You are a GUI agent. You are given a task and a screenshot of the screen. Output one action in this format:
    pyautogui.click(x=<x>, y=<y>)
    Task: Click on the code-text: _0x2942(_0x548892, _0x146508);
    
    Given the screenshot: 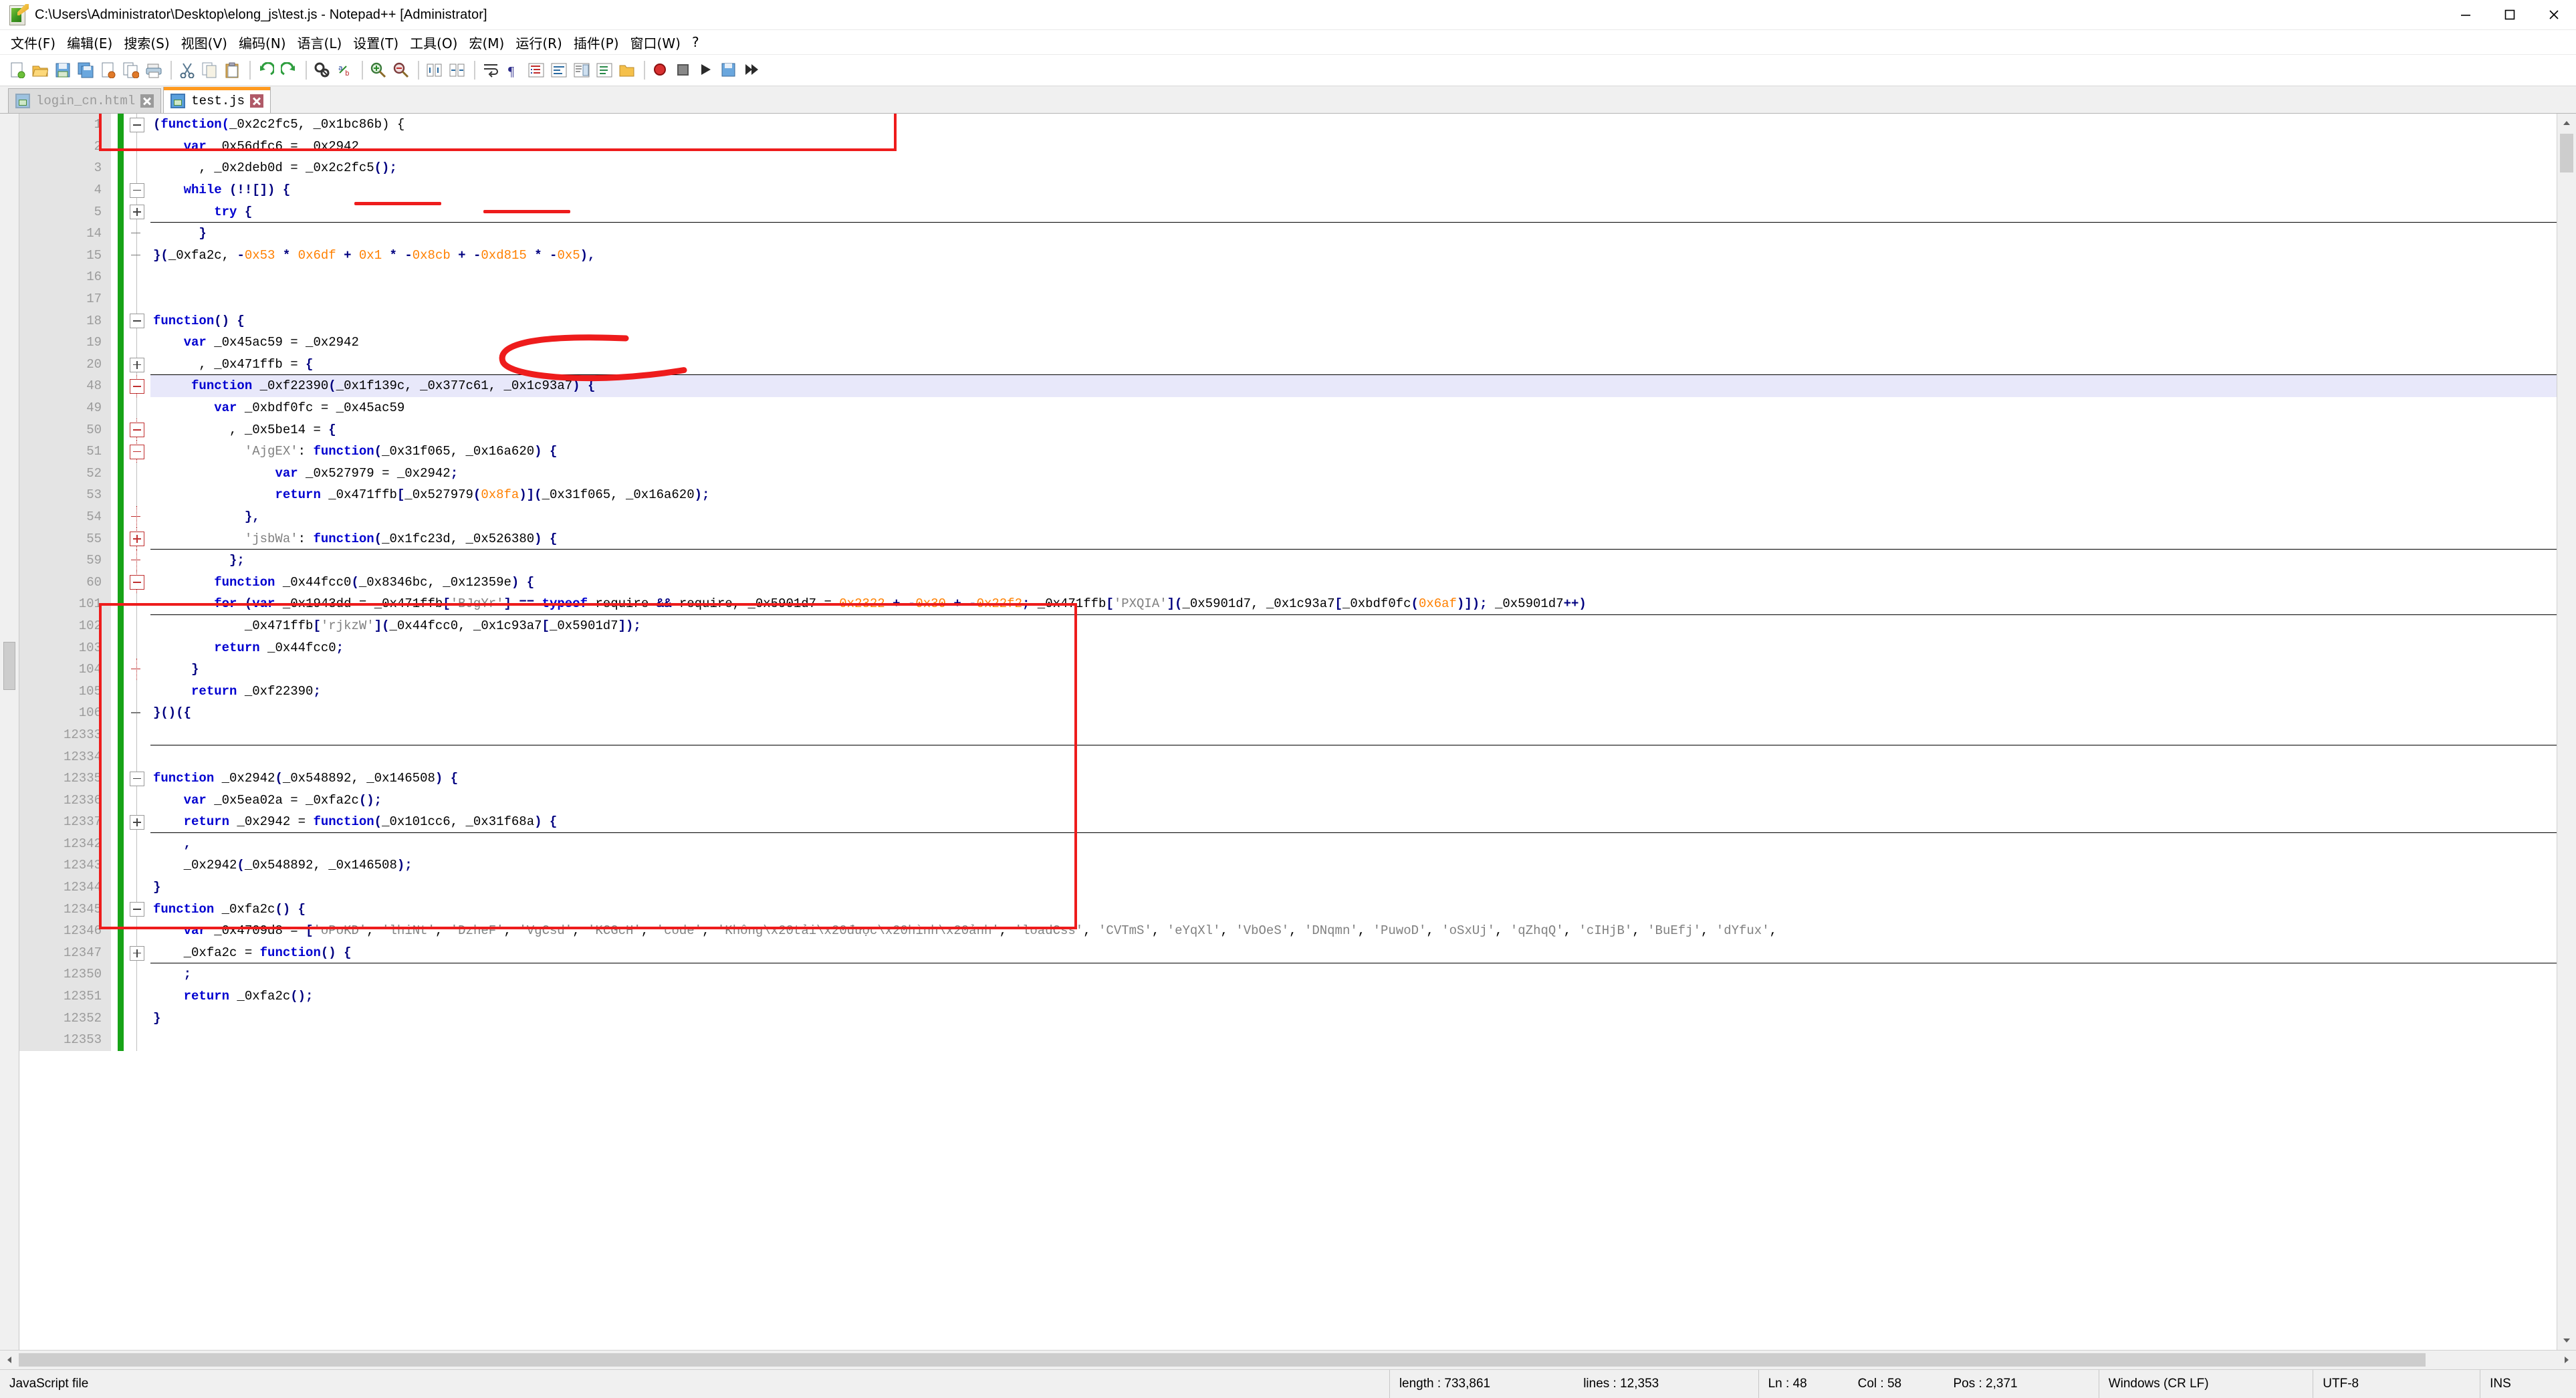 What is the action you would take?
    pyautogui.click(x=281, y=865)
    